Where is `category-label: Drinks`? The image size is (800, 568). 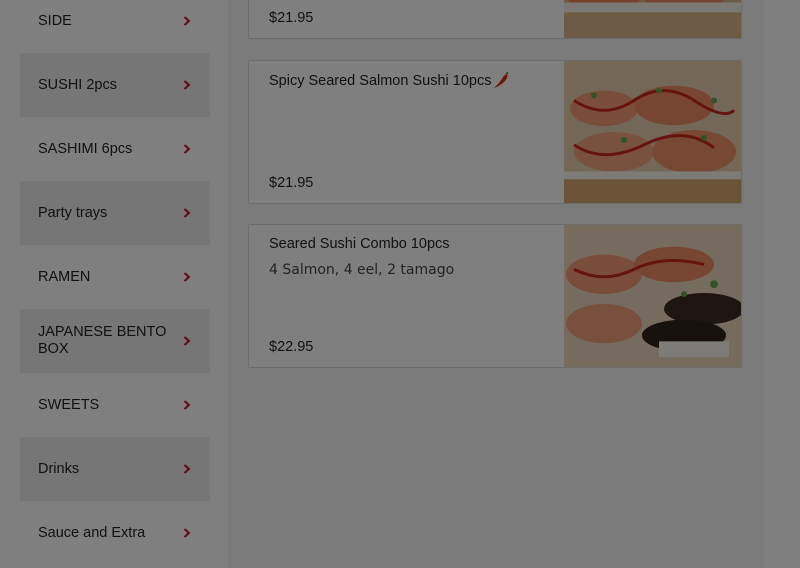
category-label: Drinks is located at coordinates (59, 468).